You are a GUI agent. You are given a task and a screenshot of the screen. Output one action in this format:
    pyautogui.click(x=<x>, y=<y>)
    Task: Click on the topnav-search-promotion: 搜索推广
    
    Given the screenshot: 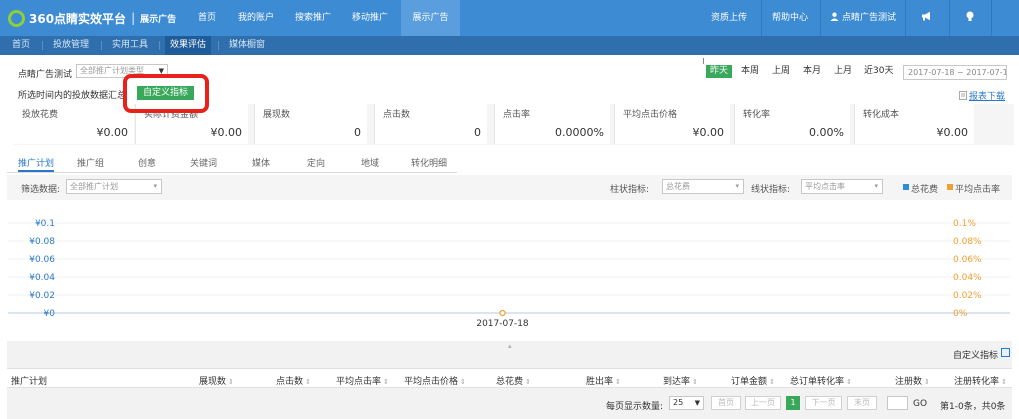 What is the action you would take?
    pyautogui.click(x=313, y=18)
    